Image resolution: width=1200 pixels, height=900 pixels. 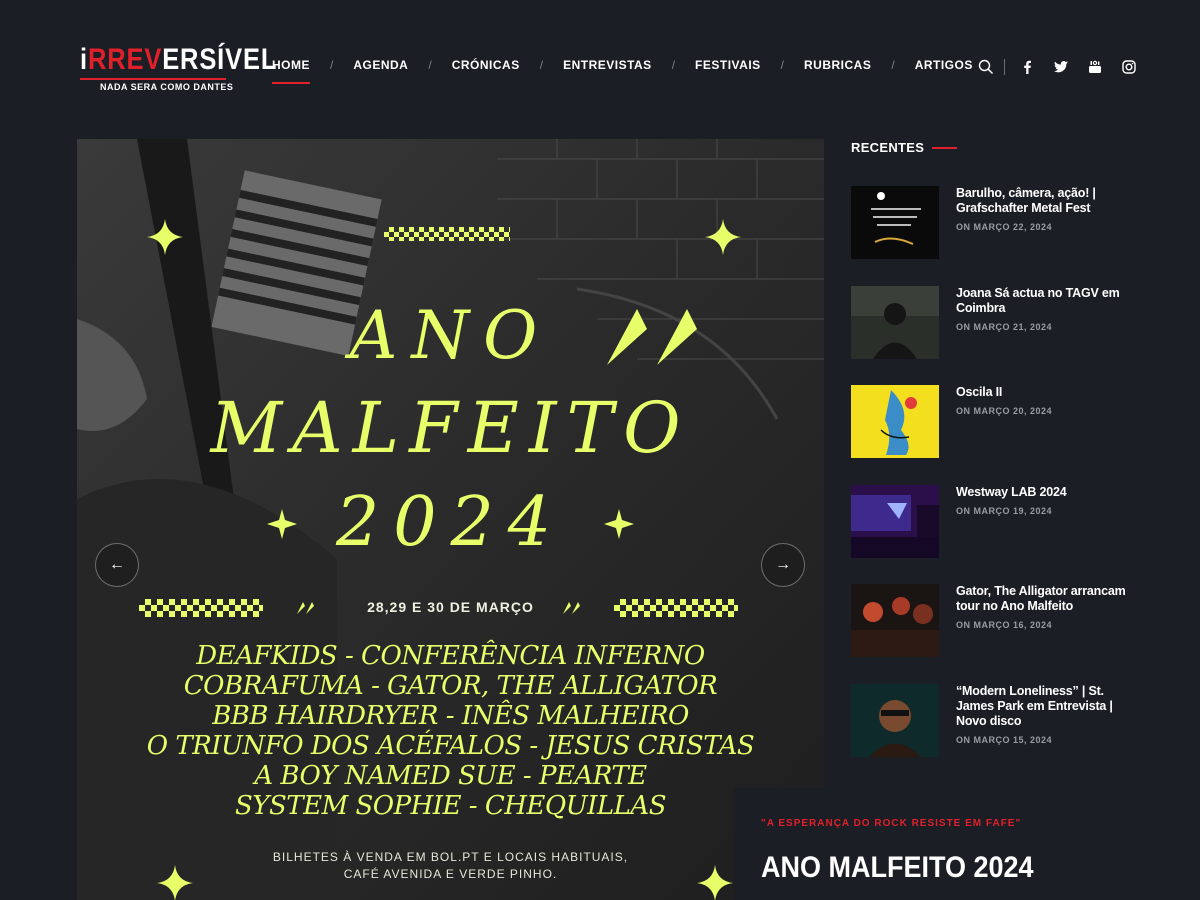 What do you see at coordinates (1001, 421) in the screenshot?
I see `recent-post: Oscila II ON MARÇO 20, 2024` at bounding box center [1001, 421].